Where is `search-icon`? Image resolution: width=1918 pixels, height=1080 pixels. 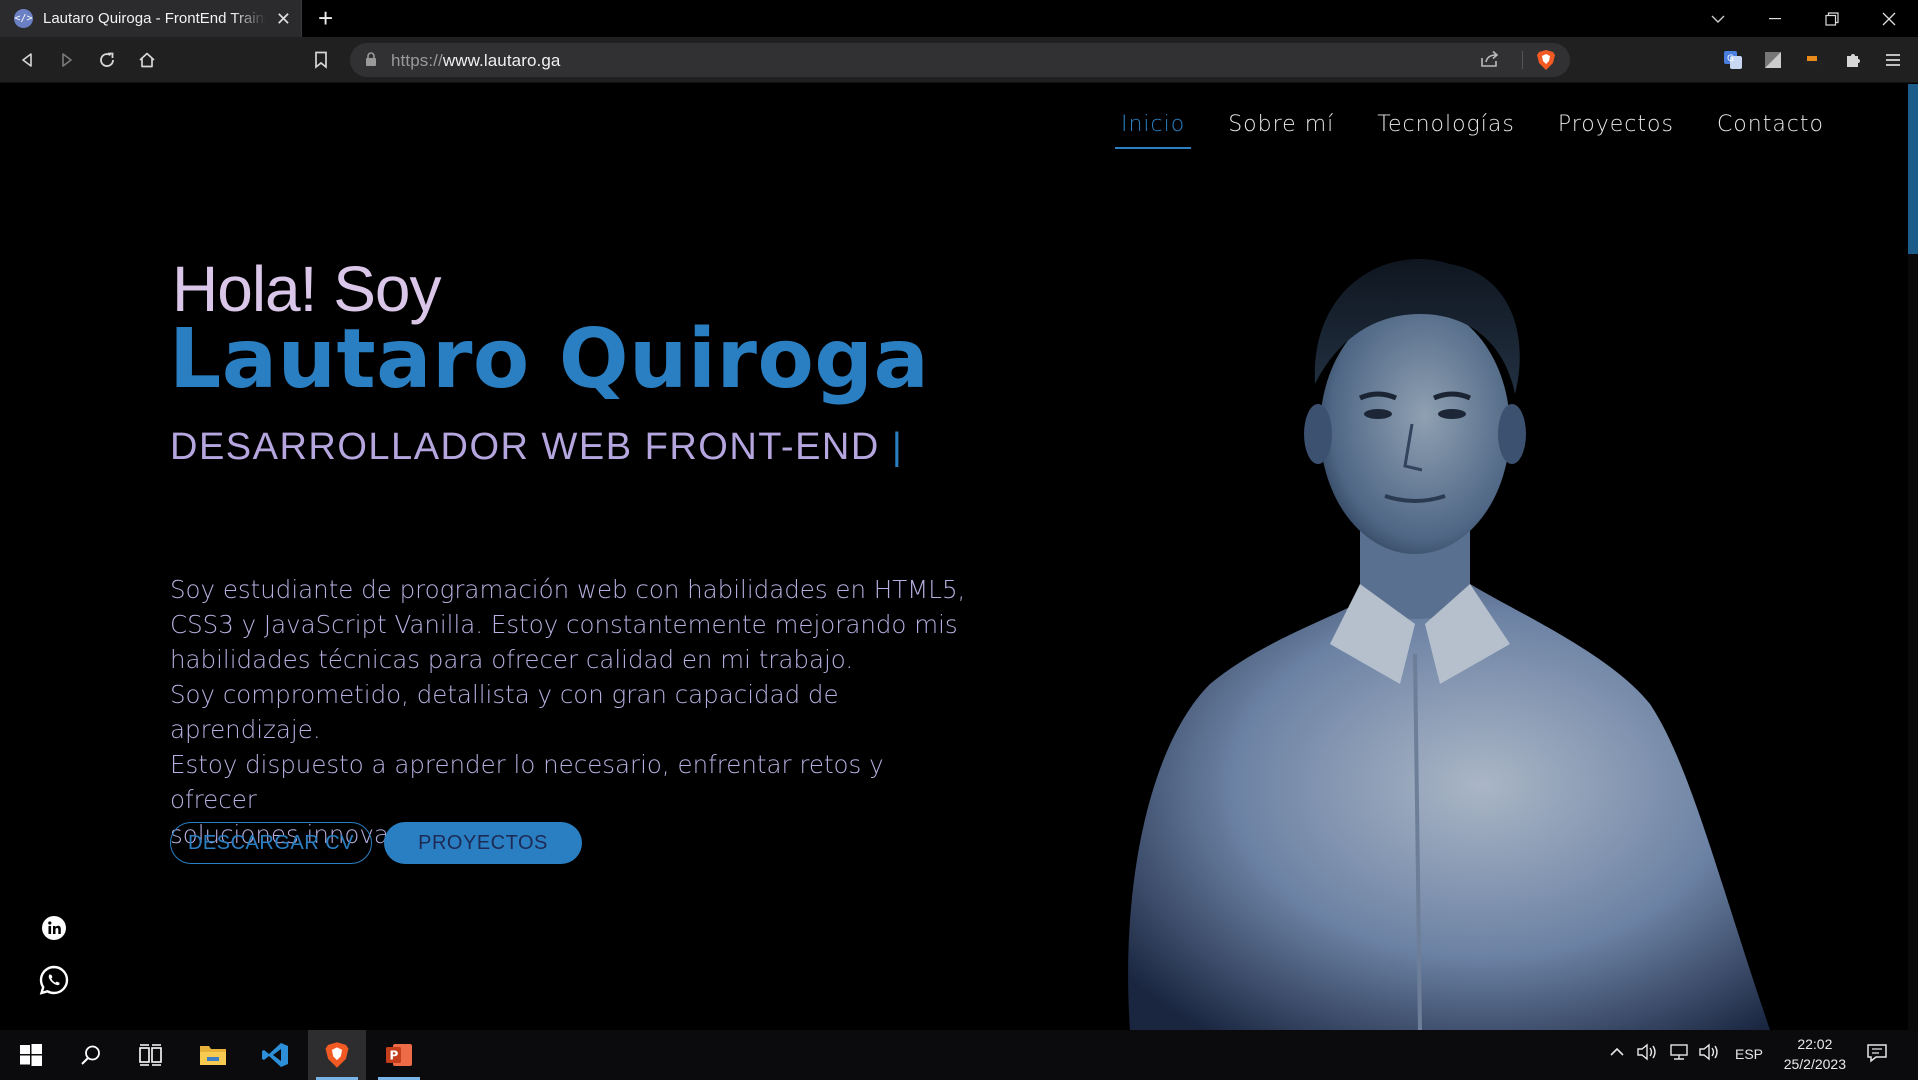 search-icon is located at coordinates (91, 1055).